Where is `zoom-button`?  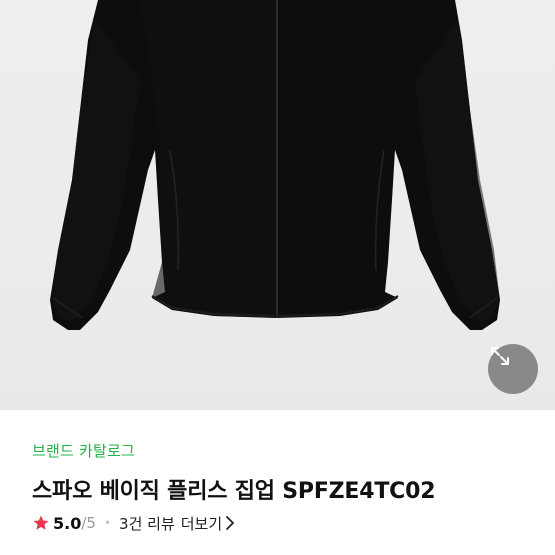 zoom-button is located at coordinates (513, 369).